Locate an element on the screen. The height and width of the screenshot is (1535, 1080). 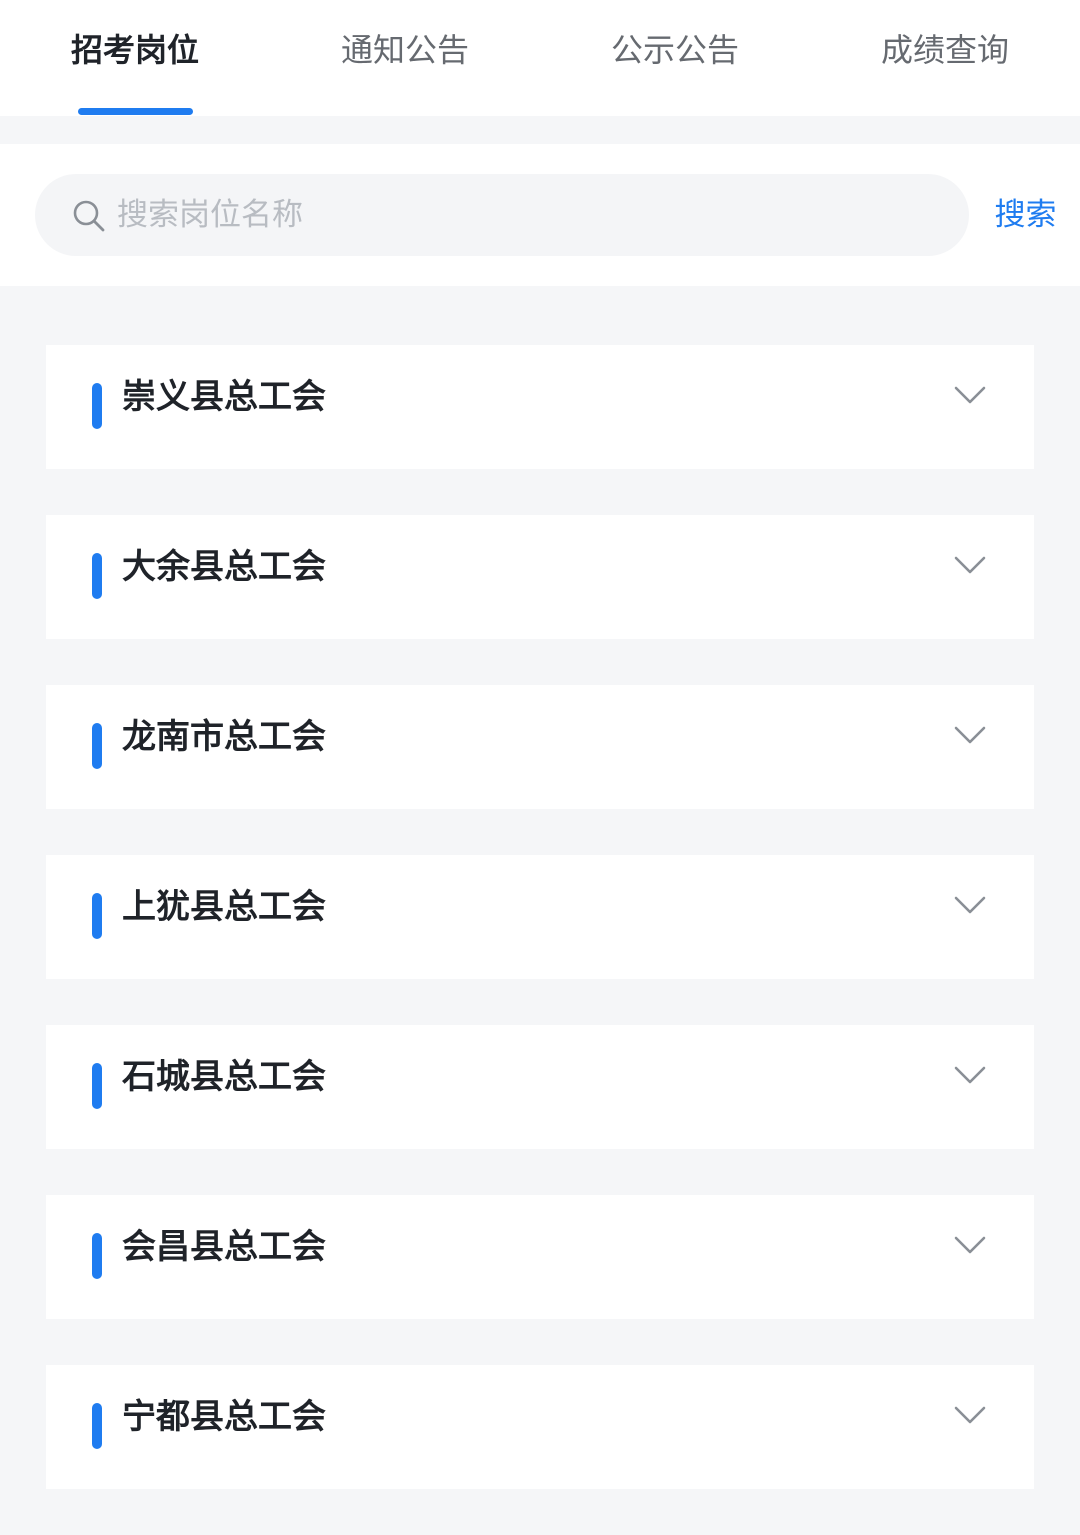
list-item-shangyou: 上犹县总工会 is located at coordinates (540, 917).